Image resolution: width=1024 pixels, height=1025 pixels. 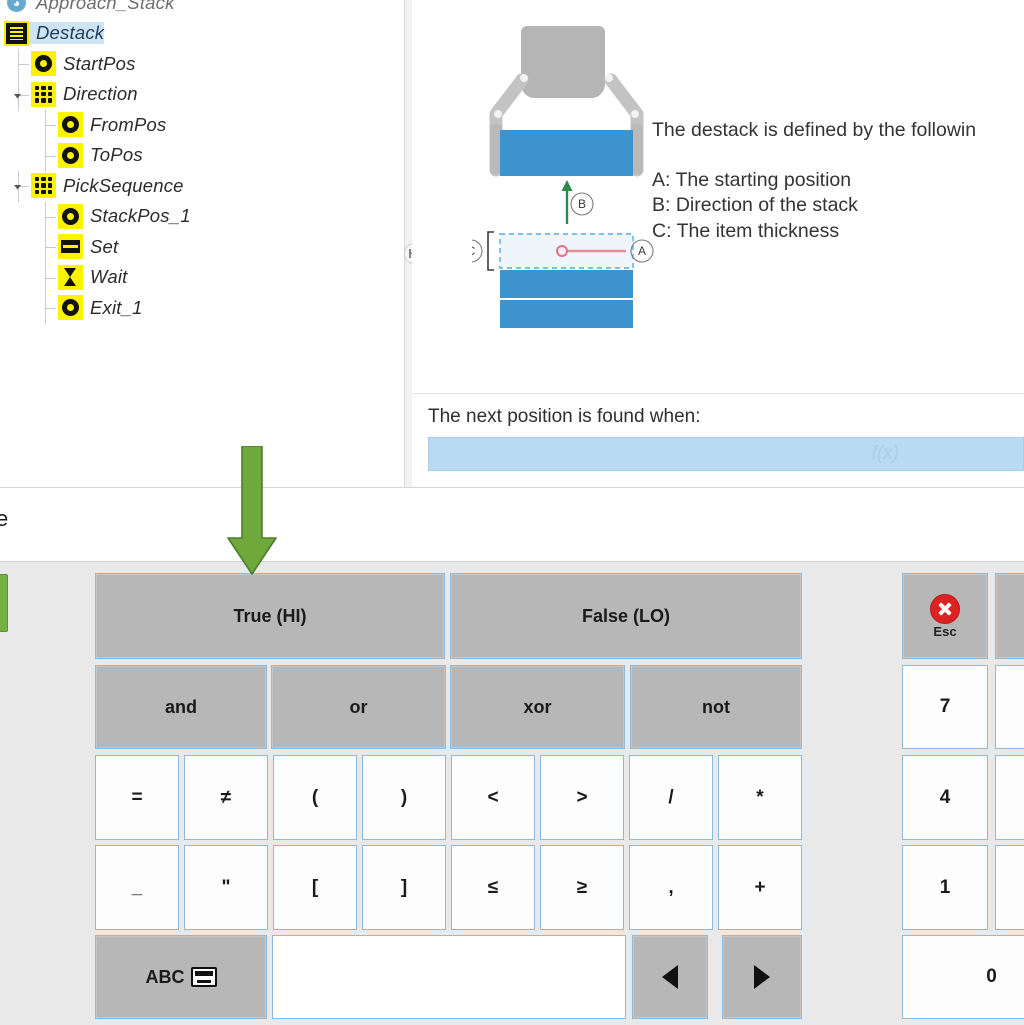 I want to click on tree-item-label: FromPos, so click(x=128, y=124).